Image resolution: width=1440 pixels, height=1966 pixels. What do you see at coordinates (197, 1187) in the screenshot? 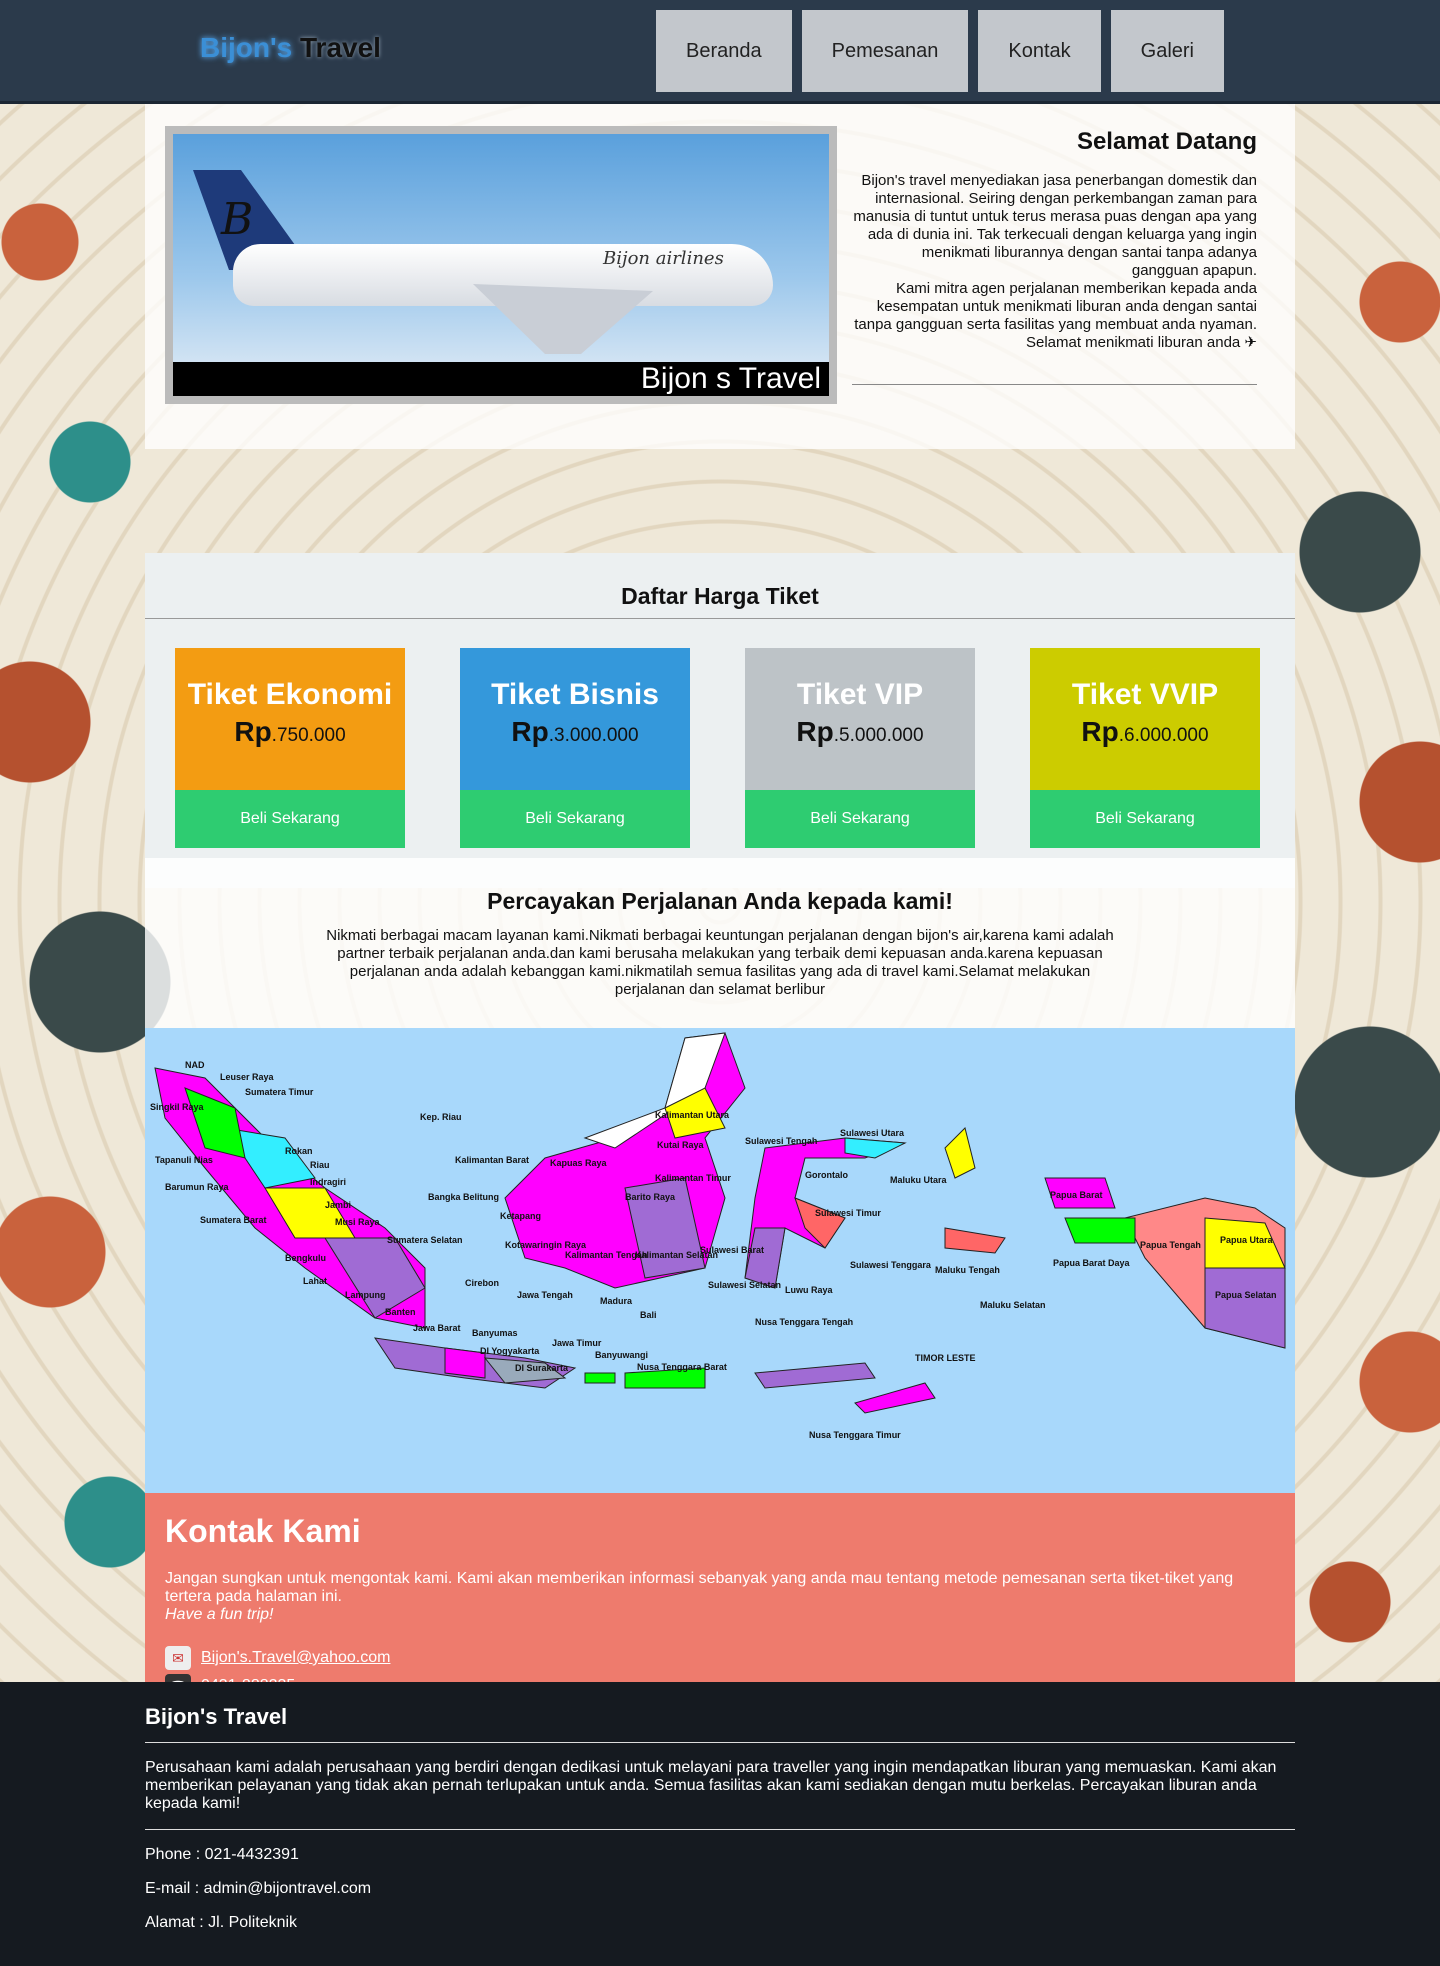
I see `map-label-barumun-raya: Barumun Raya` at bounding box center [197, 1187].